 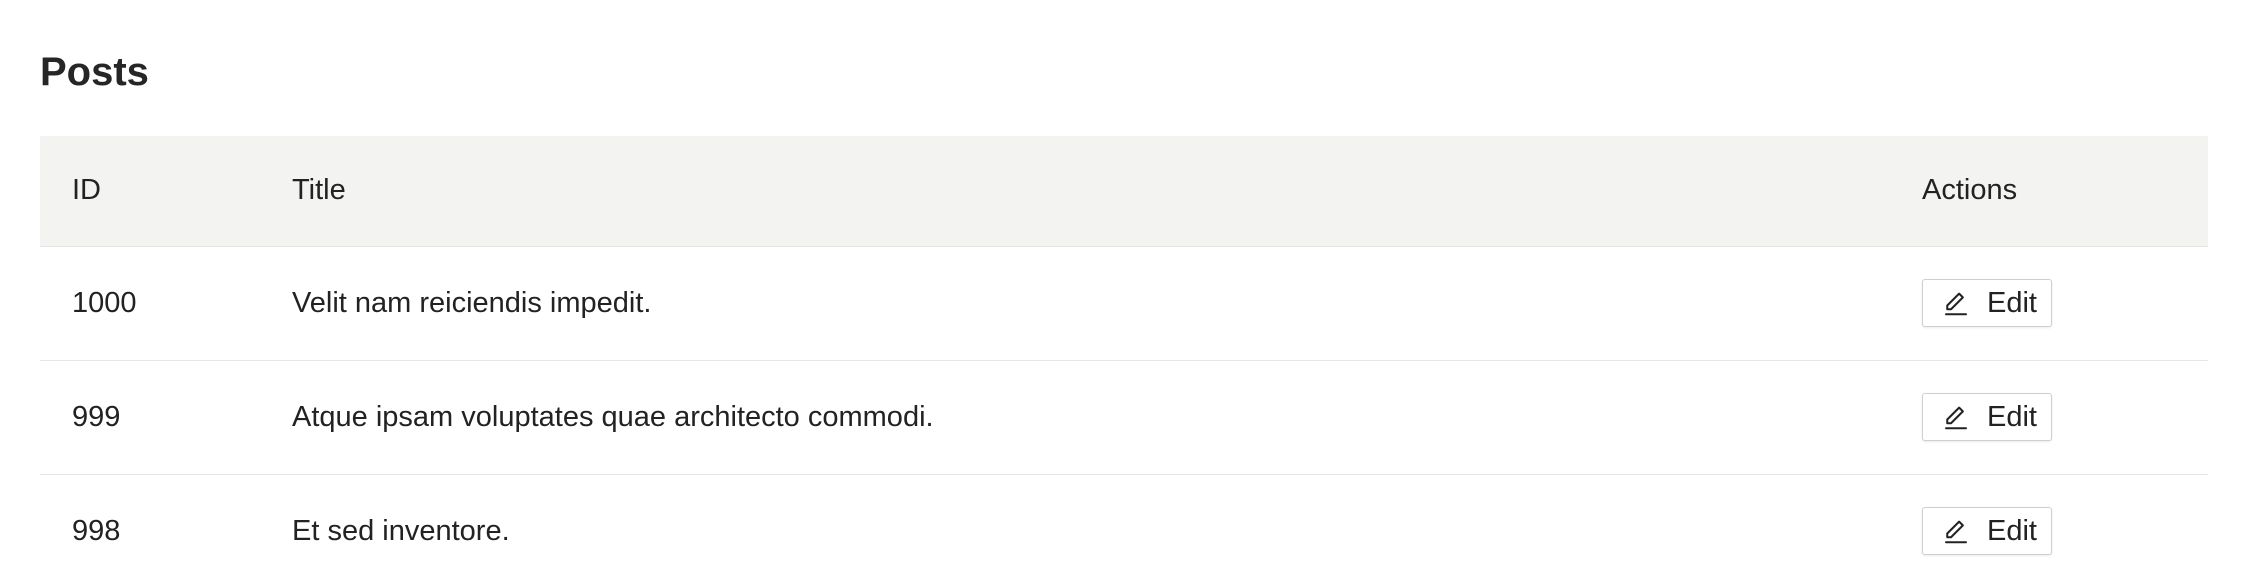 What do you see at coordinates (94, 72) in the screenshot?
I see `page-title: Posts` at bounding box center [94, 72].